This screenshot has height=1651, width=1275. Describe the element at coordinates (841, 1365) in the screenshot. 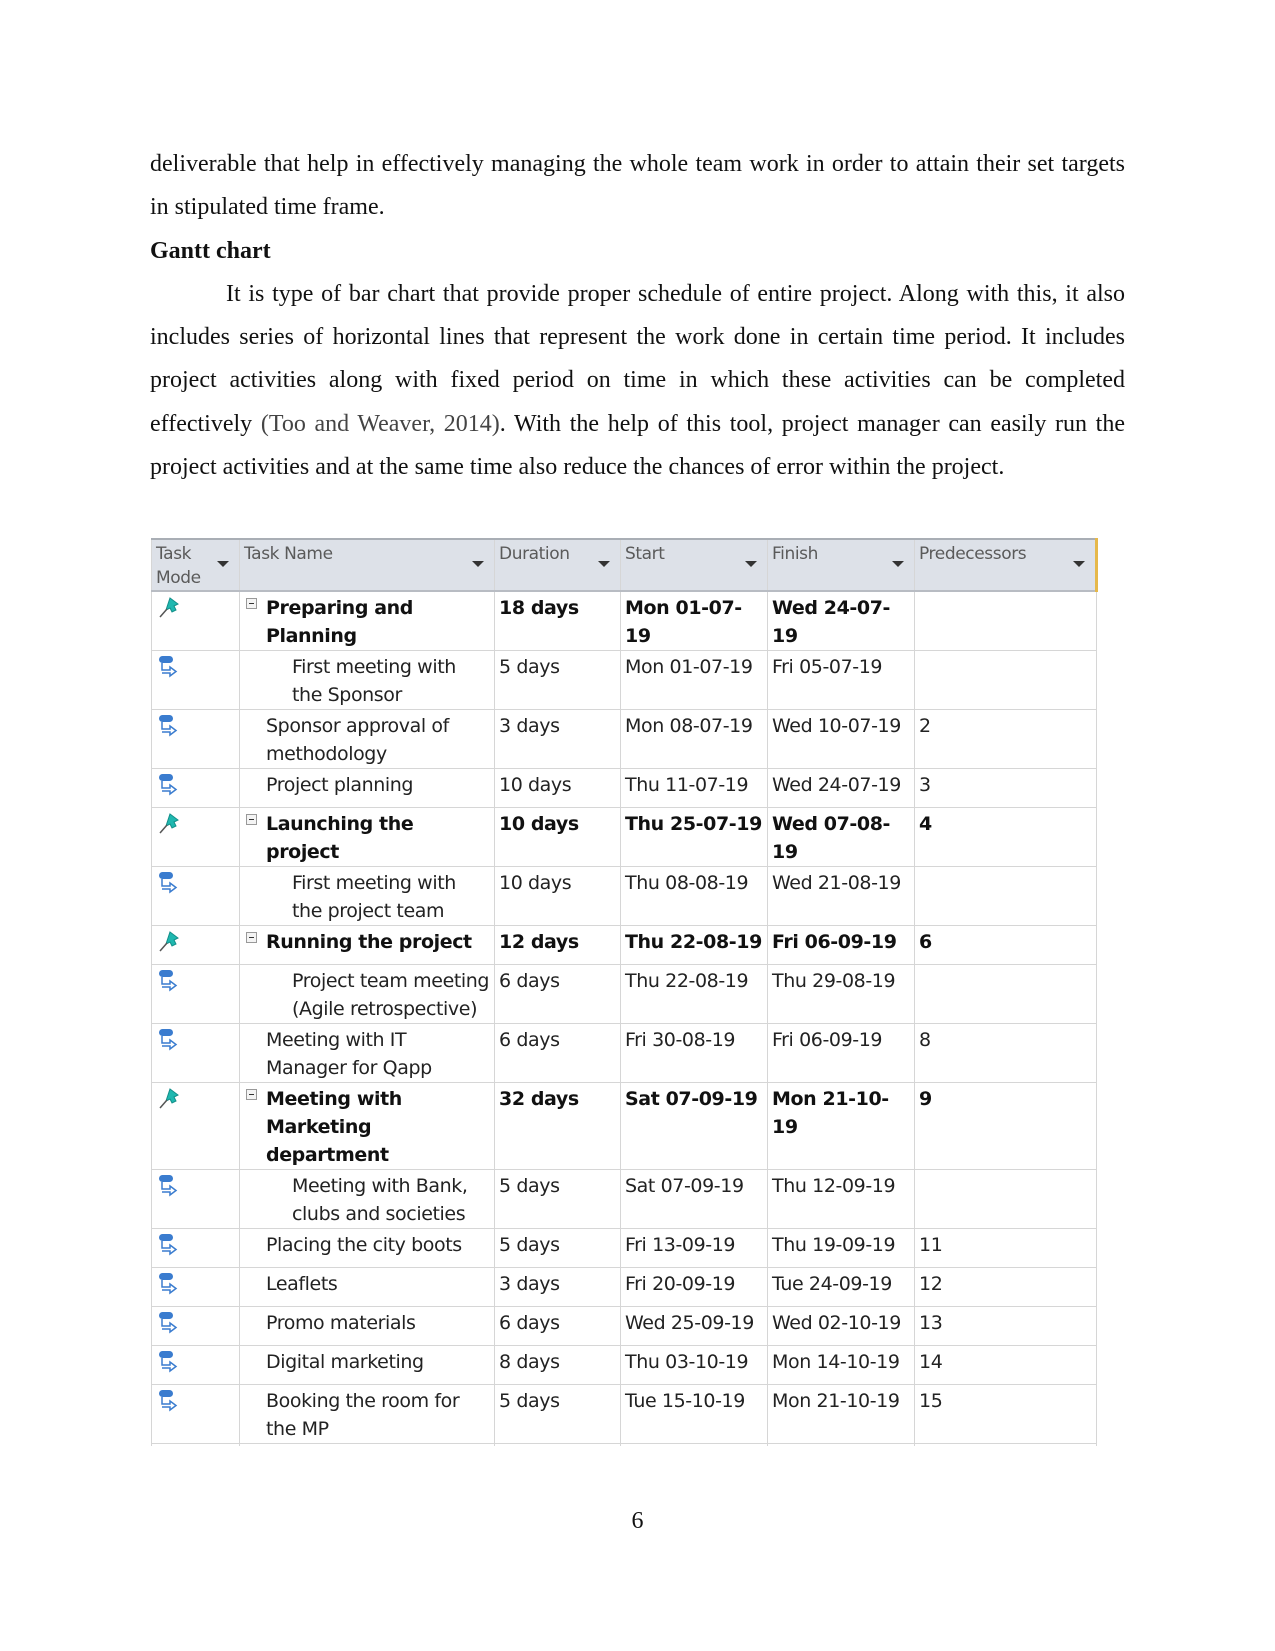

I see `finish-cell: Mon 14-10-19` at that location.